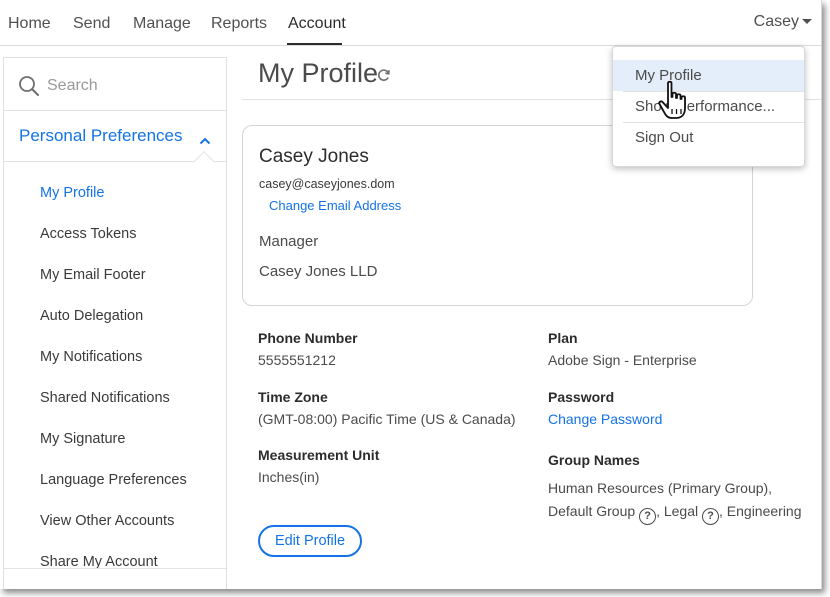 The height and width of the screenshot is (597, 830). Describe the element at coordinates (563, 338) in the screenshot. I see `plan-label: Plan` at that location.